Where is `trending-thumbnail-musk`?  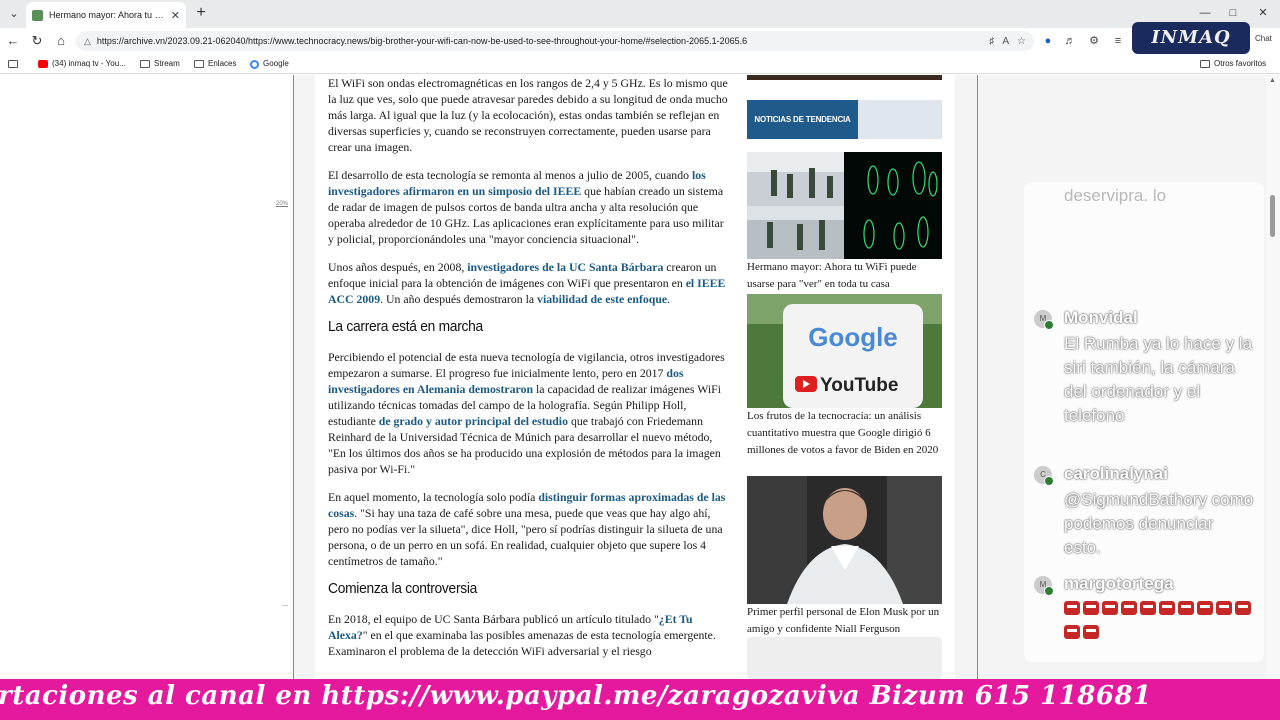 trending-thumbnail-musk is located at coordinates (844, 540).